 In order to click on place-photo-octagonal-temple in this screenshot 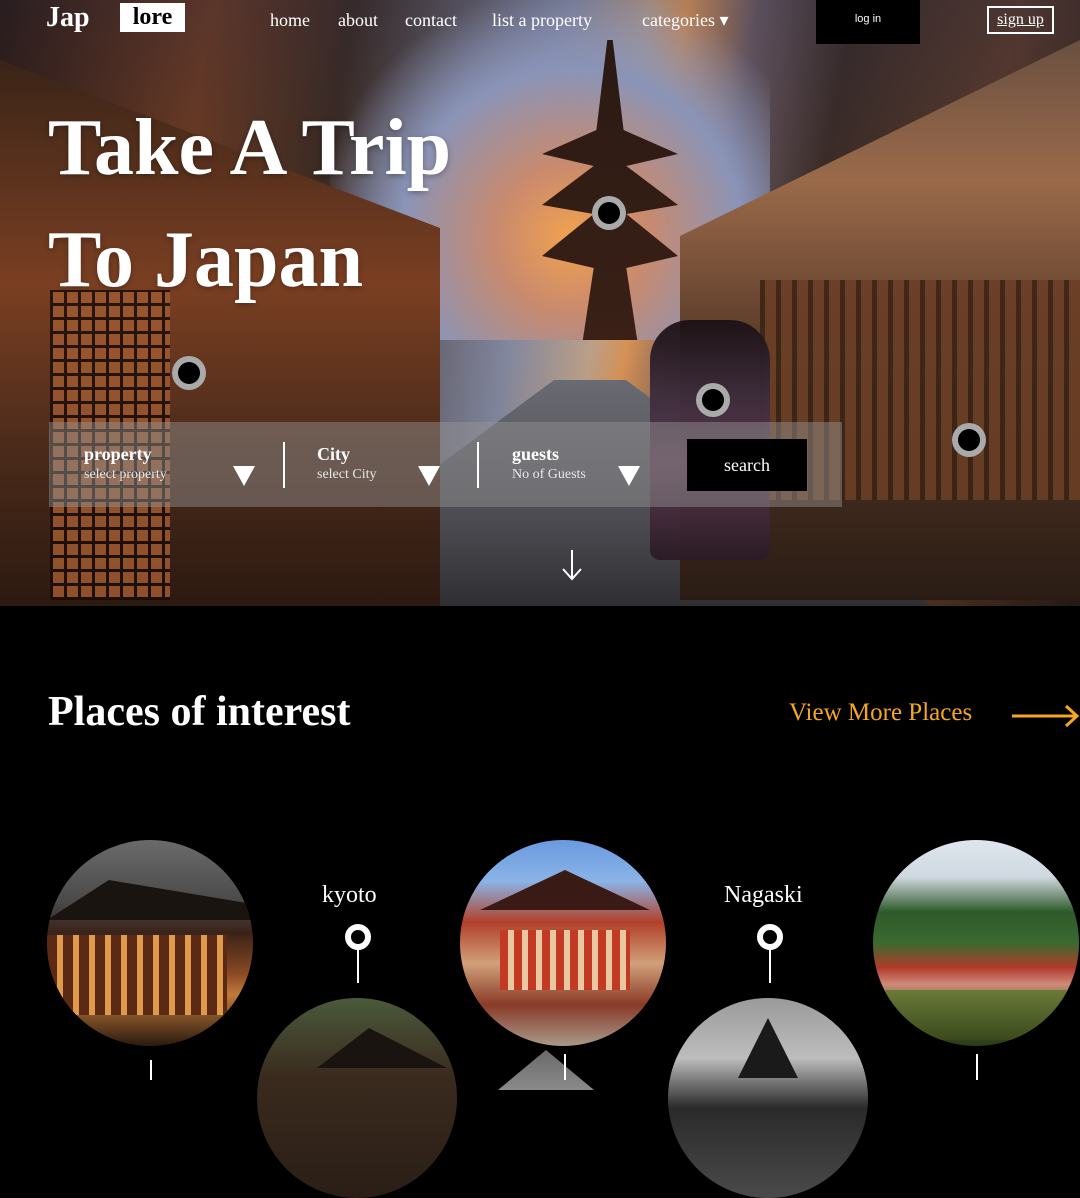, I will do `click(563, 943)`.